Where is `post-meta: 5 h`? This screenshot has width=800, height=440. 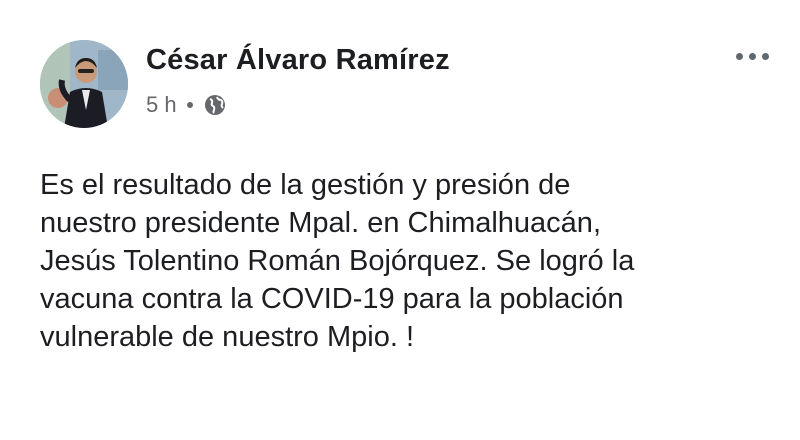 post-meta: 5 h is located at coordinates (186, 105).